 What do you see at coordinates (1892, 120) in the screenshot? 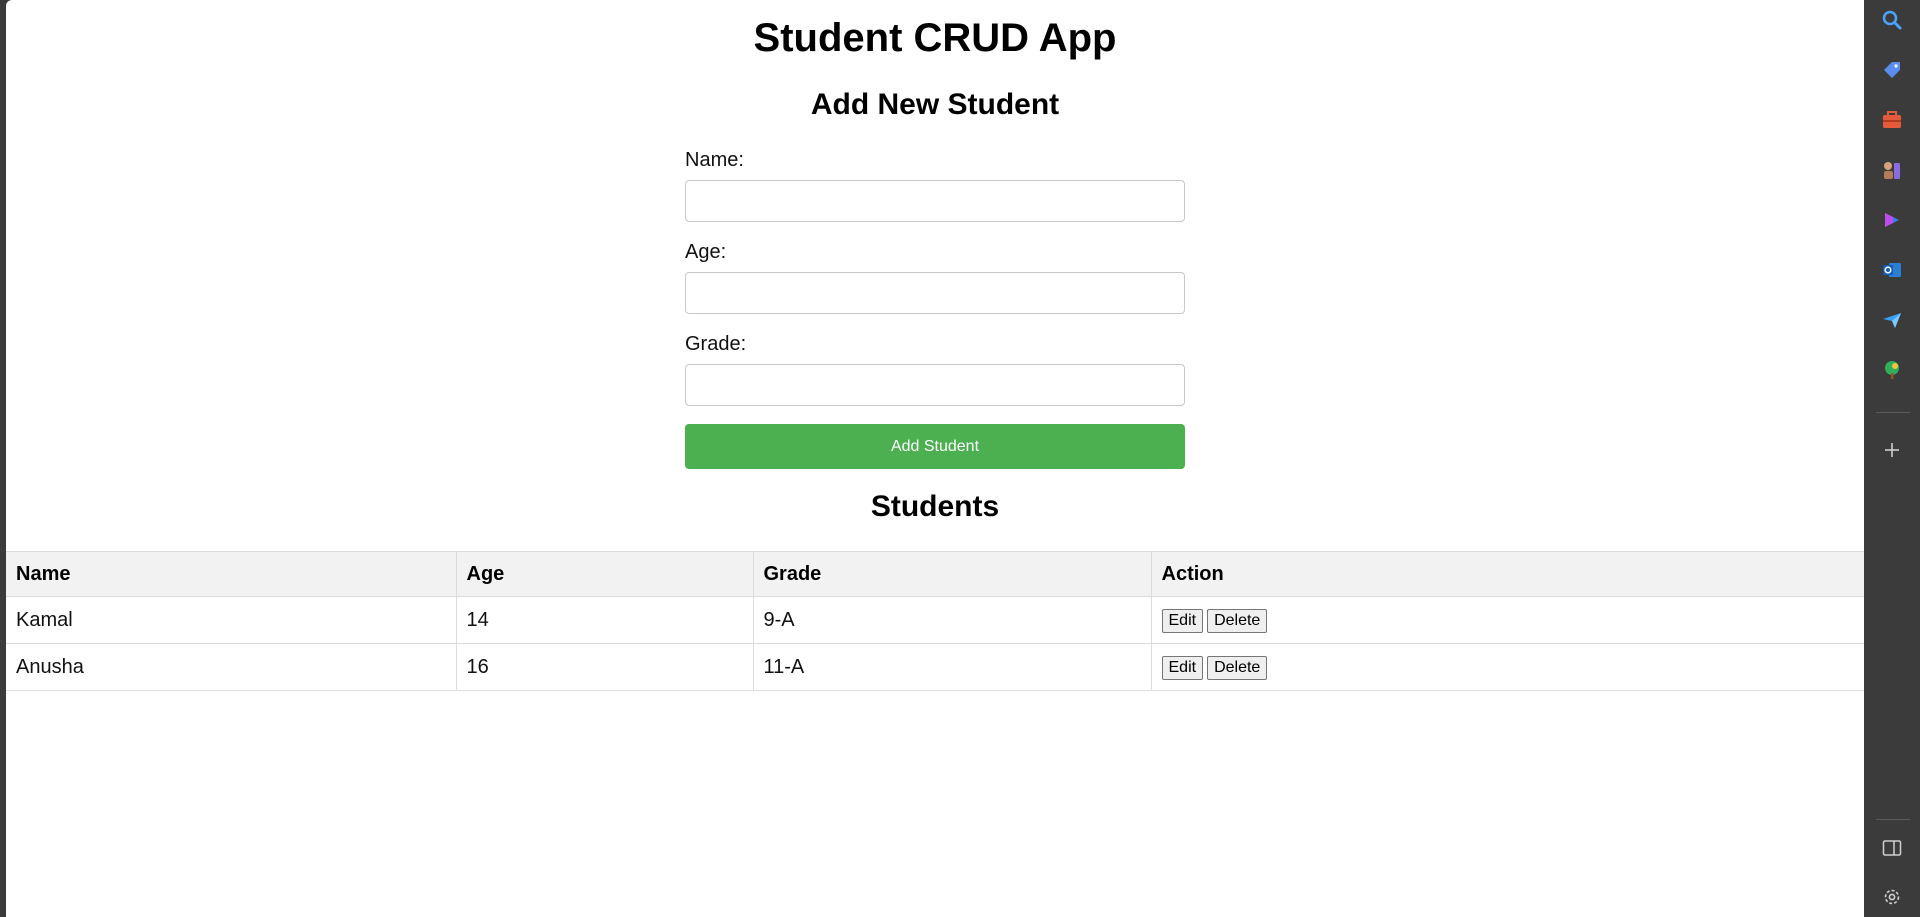
I see `briefcase-icon` at bounding box center [1892, 120].